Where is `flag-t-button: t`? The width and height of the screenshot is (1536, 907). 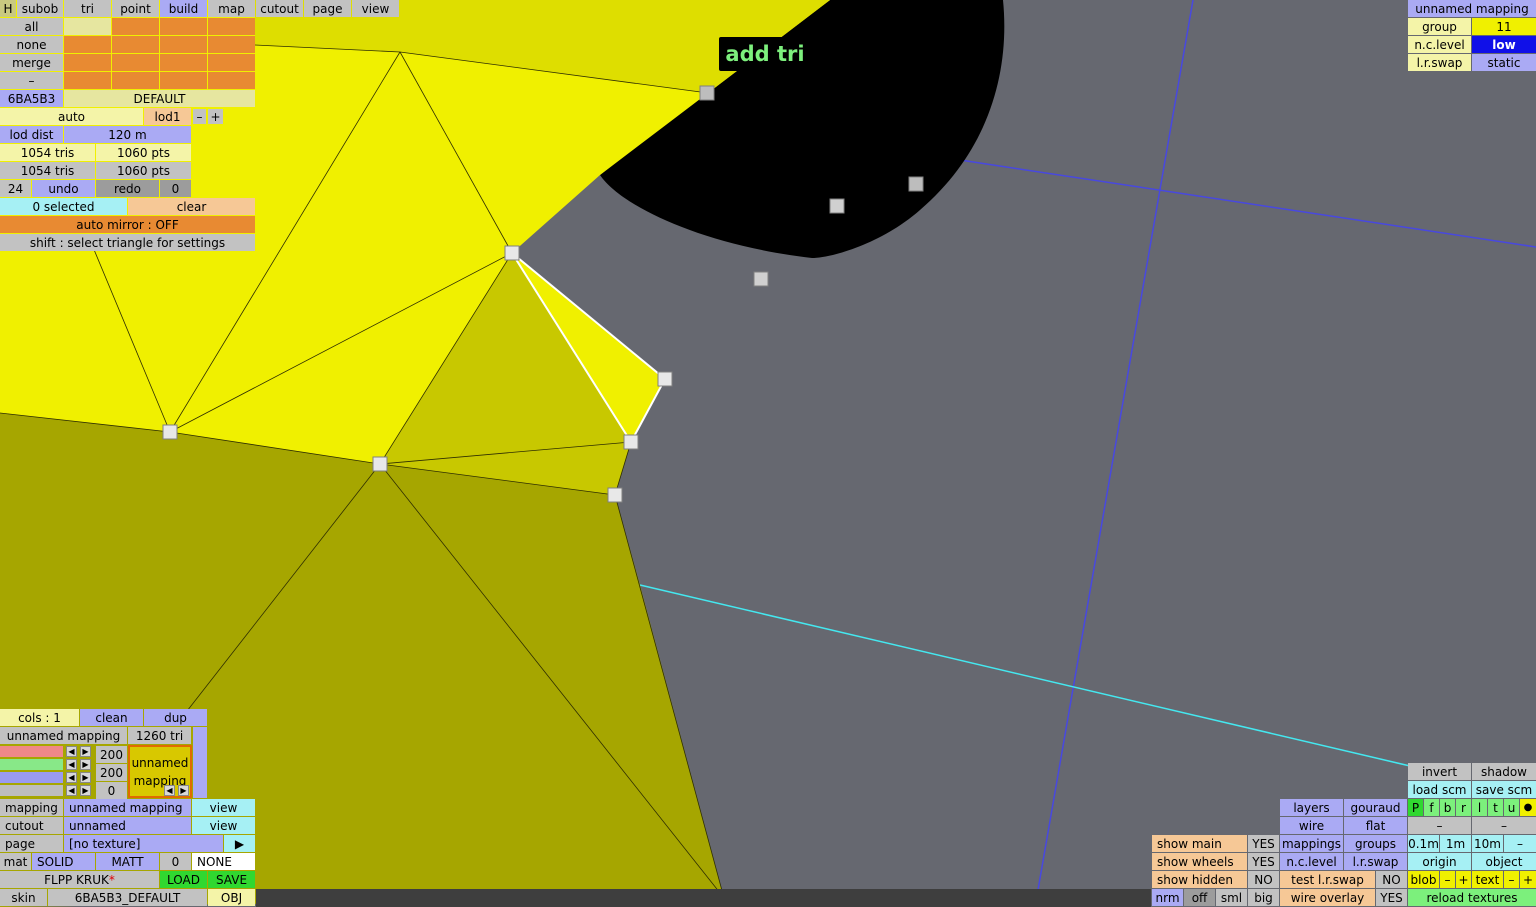 flag-t-button: t is located at coordinates (1495, 807).